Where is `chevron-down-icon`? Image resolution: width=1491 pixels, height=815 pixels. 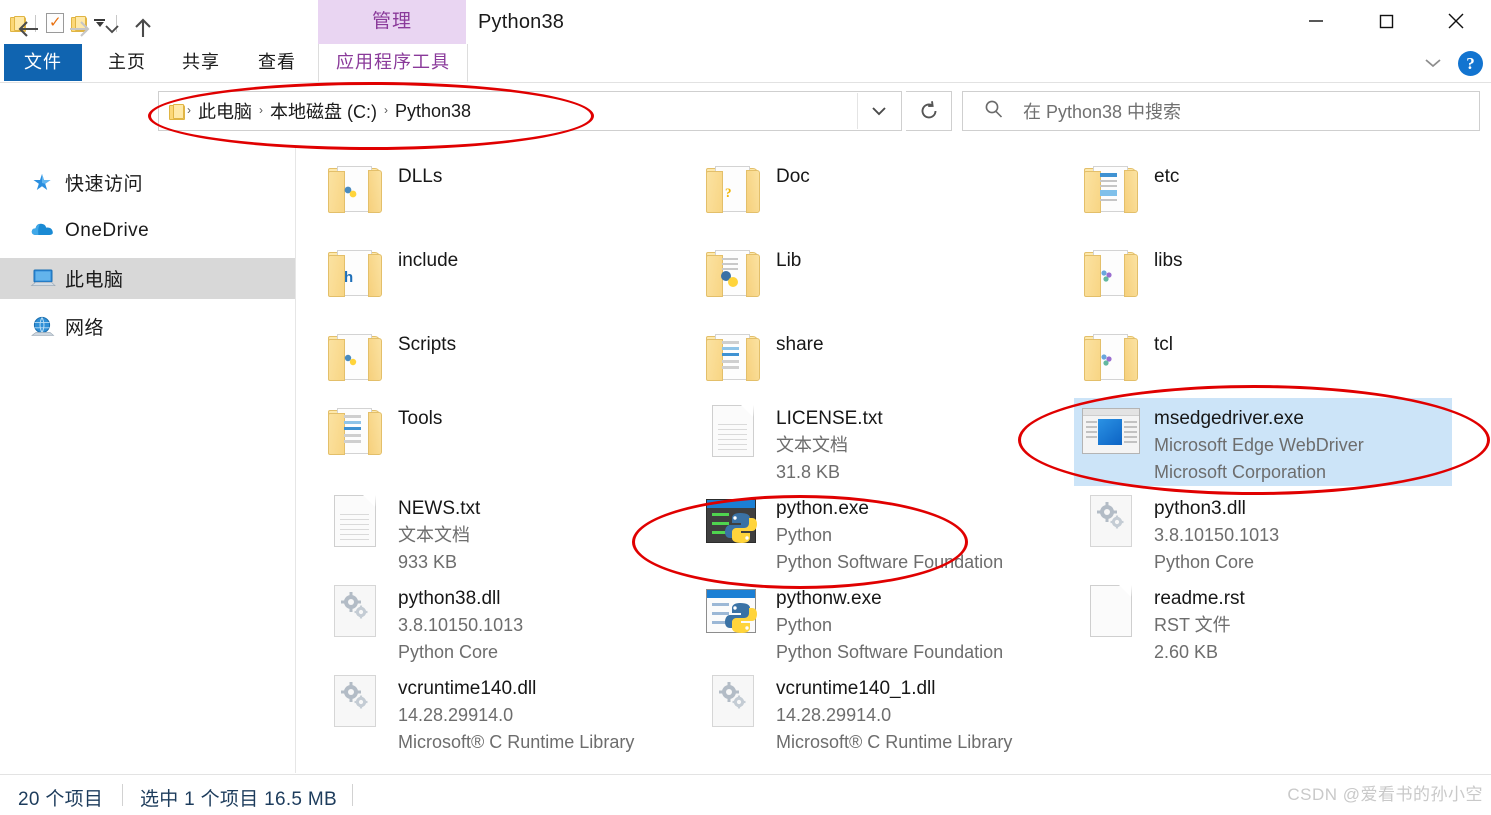 chevron-down-icon is located at coordinates (1433, 63).